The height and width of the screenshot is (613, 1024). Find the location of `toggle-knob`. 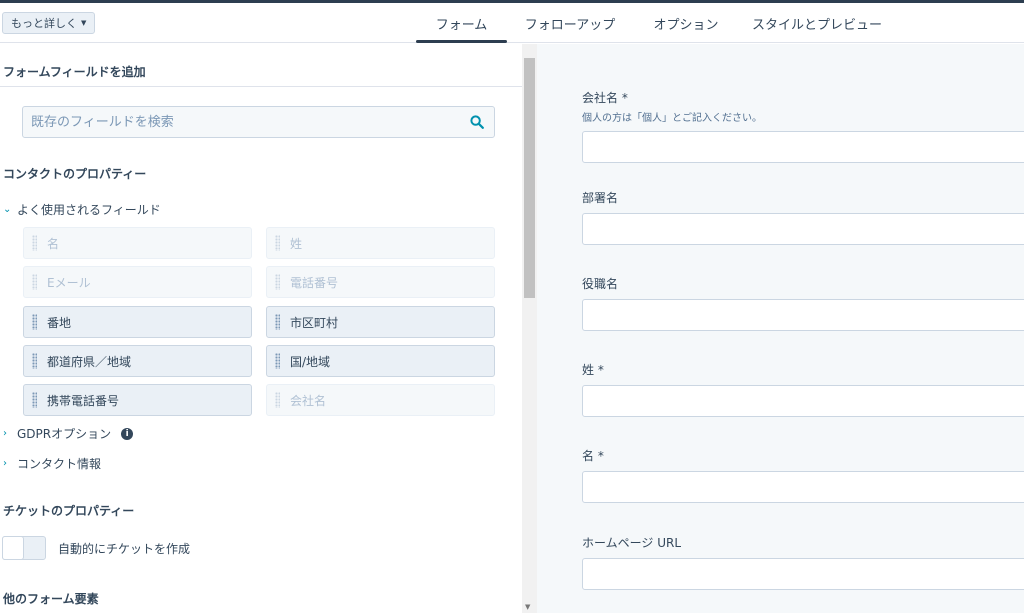

toggle-knob is located at coordinates (13, 548).